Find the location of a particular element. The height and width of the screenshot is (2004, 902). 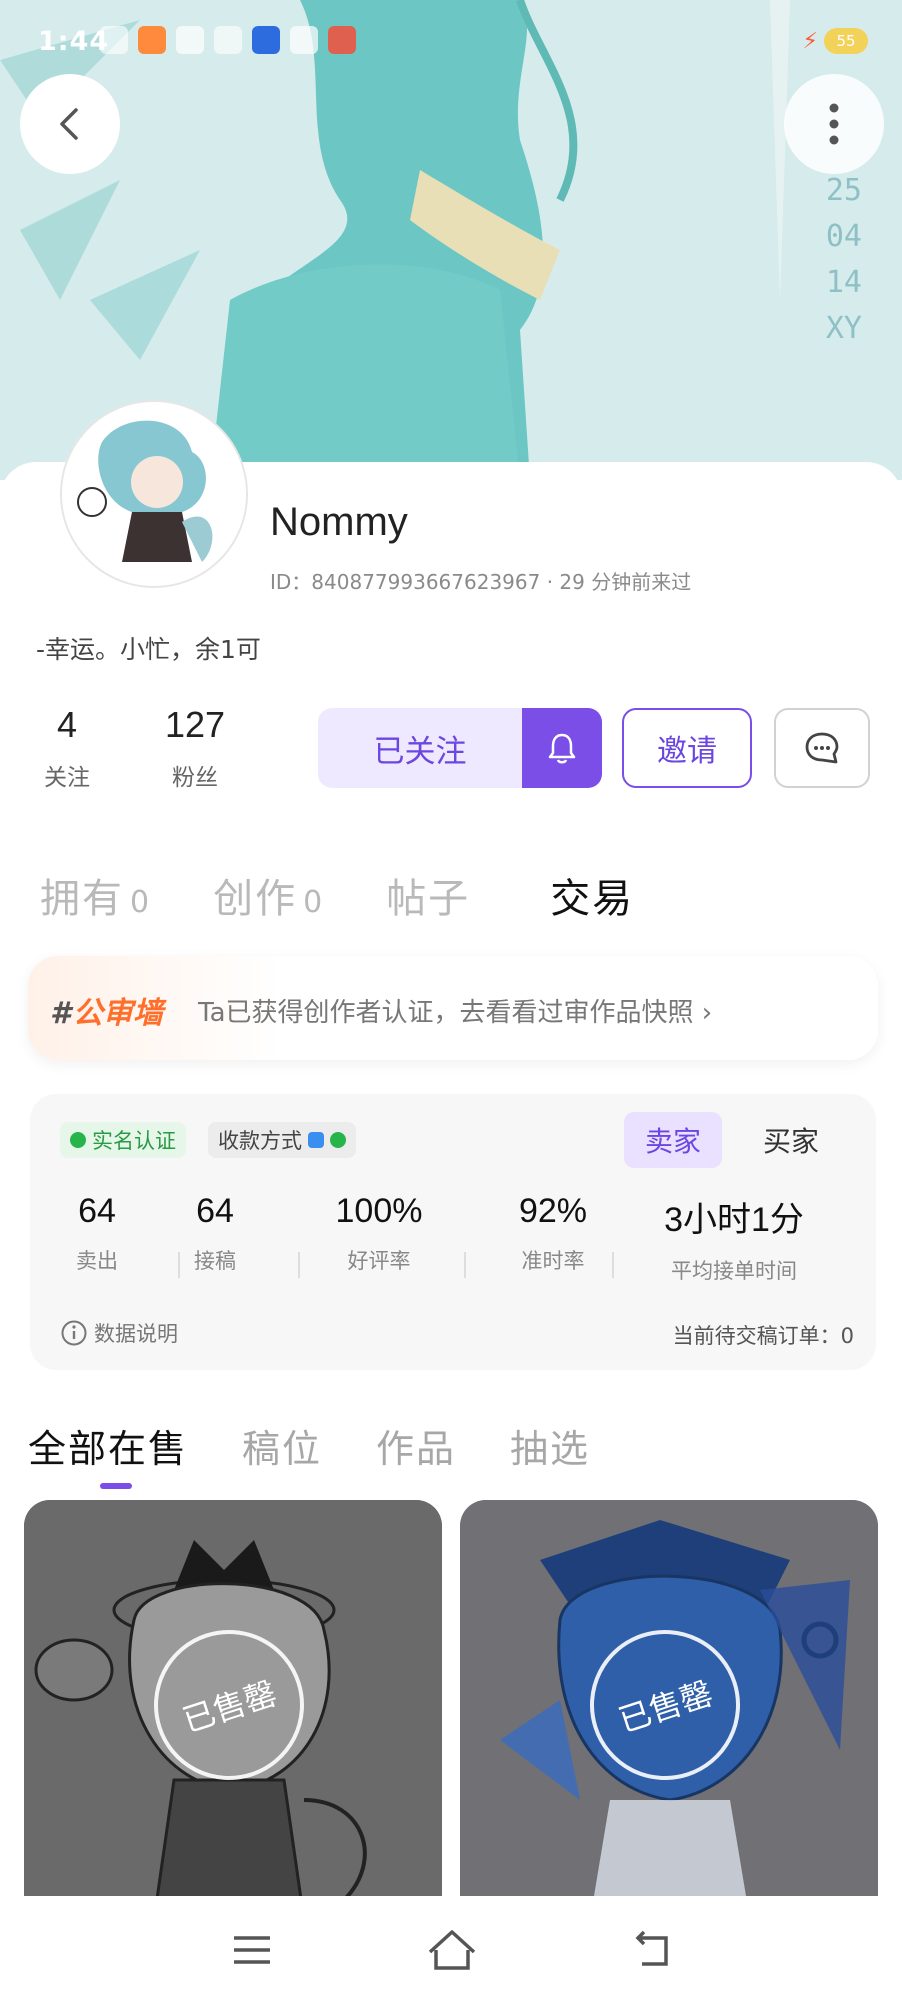

badge-label: 实名认证 is located at coordinates (134, 1141).